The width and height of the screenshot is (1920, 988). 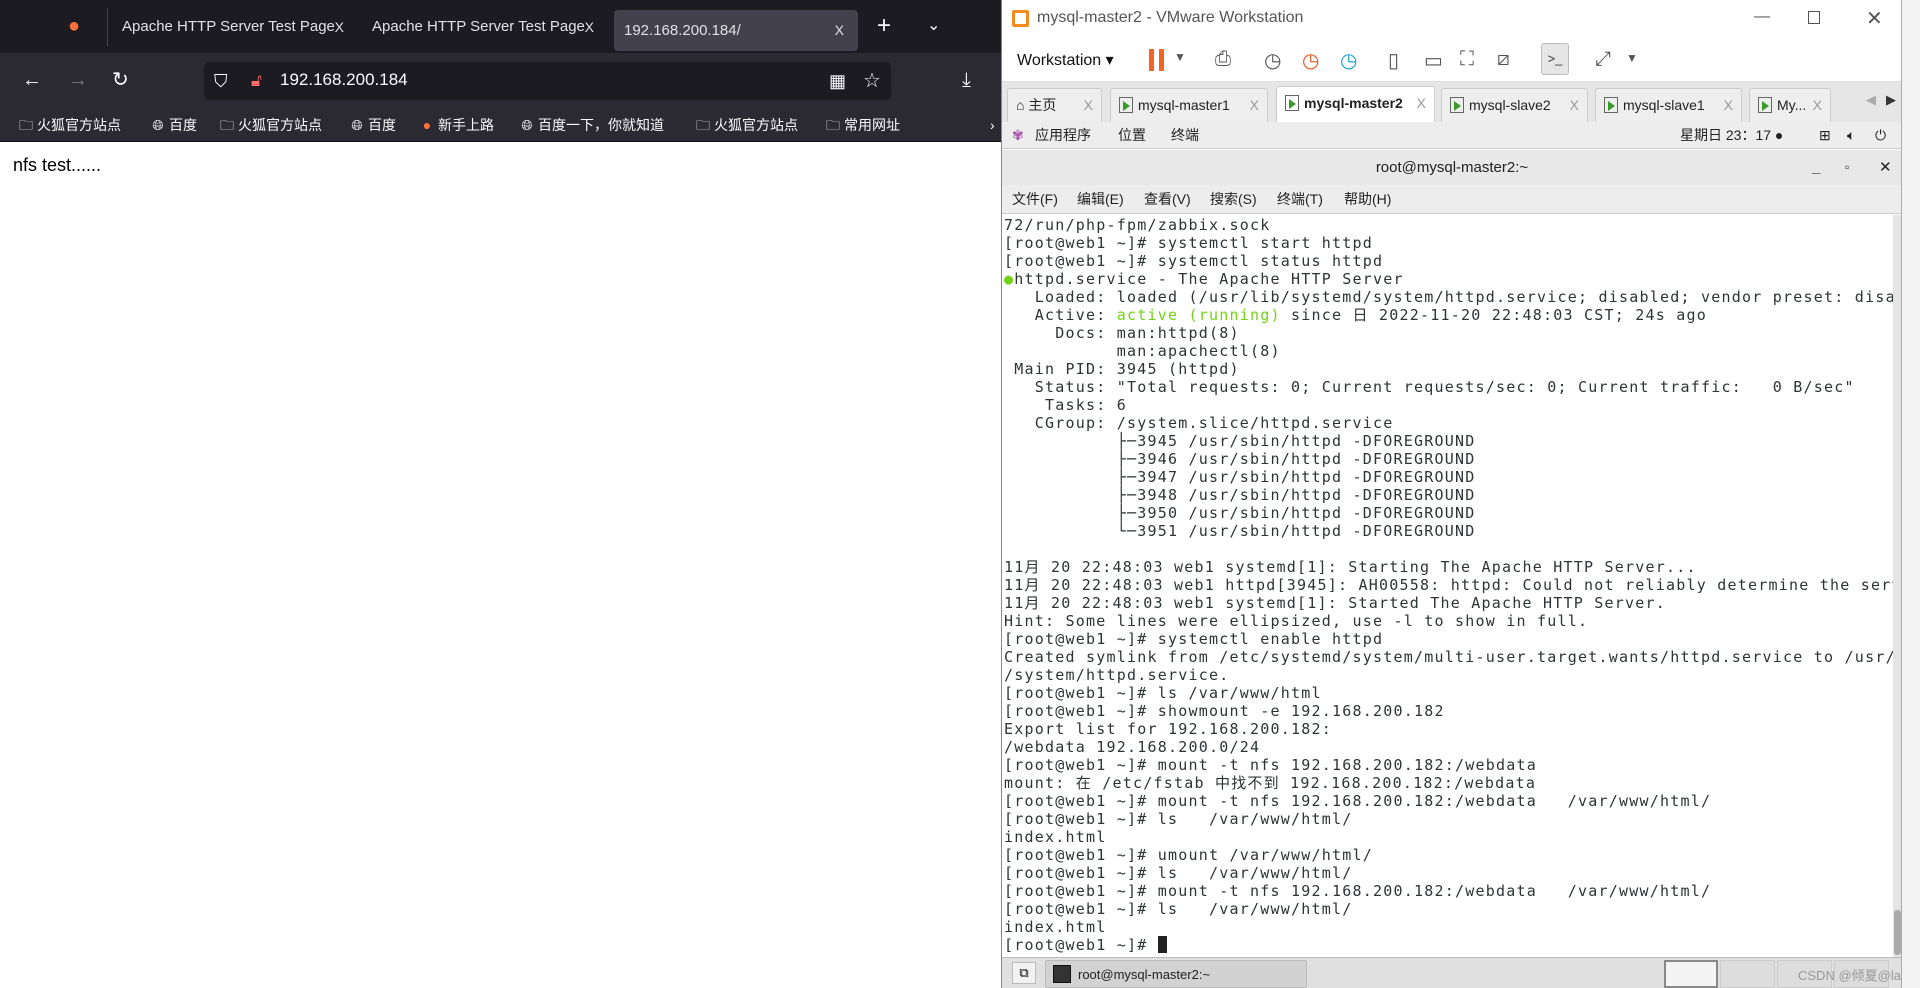 What do you see at coordinates (1790, 105) in the screenshot?
I see `tab-my-more: My... X` at bounding box center [1790, 105].